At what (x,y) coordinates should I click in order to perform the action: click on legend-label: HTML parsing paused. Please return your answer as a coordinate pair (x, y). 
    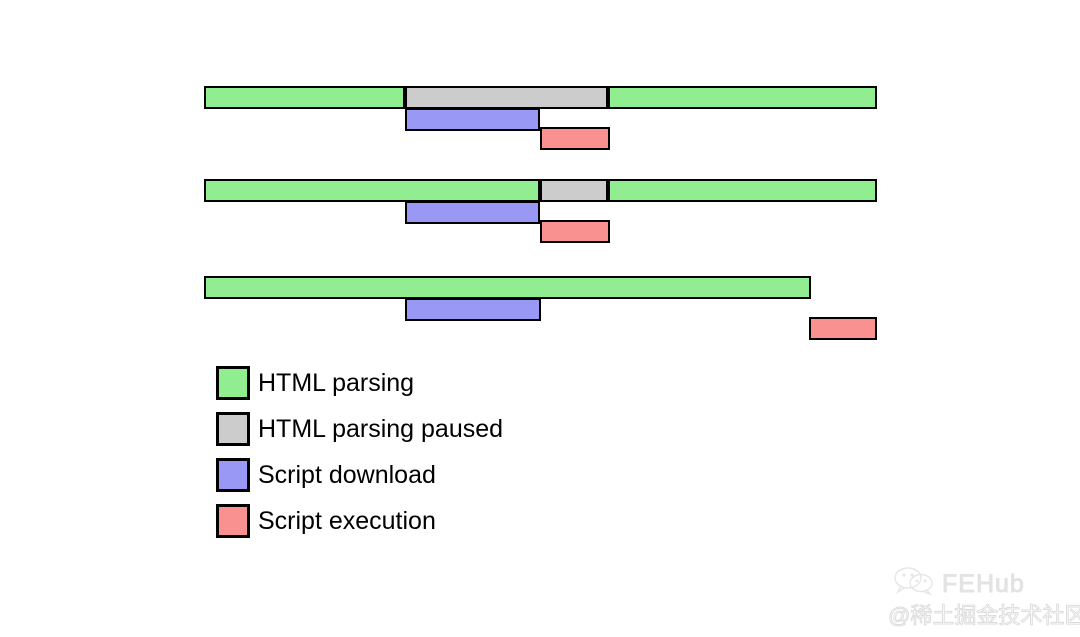
    Looking at the image, I should click on (381, 429).